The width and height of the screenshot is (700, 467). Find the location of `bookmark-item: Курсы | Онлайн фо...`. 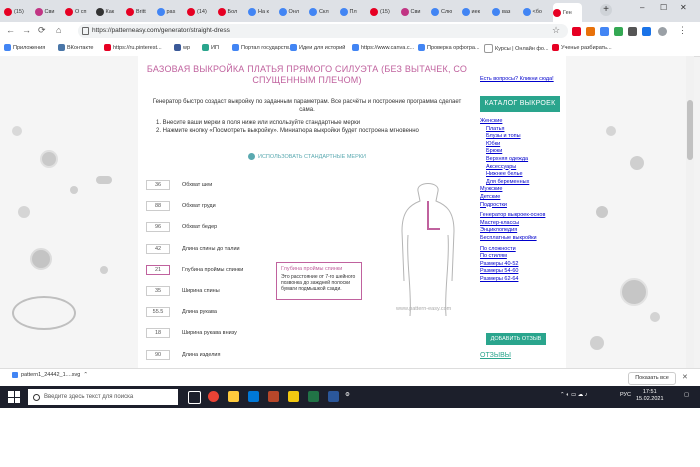

bookmark-item: Курсы | Онлайн фо... is located at coordinates (516, 48).